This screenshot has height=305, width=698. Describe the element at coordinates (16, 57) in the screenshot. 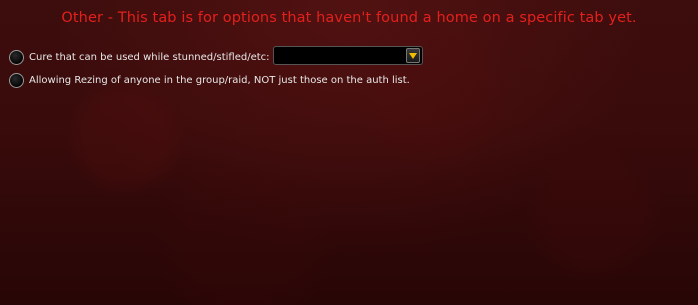

I see `cure-radio-button` at that location.